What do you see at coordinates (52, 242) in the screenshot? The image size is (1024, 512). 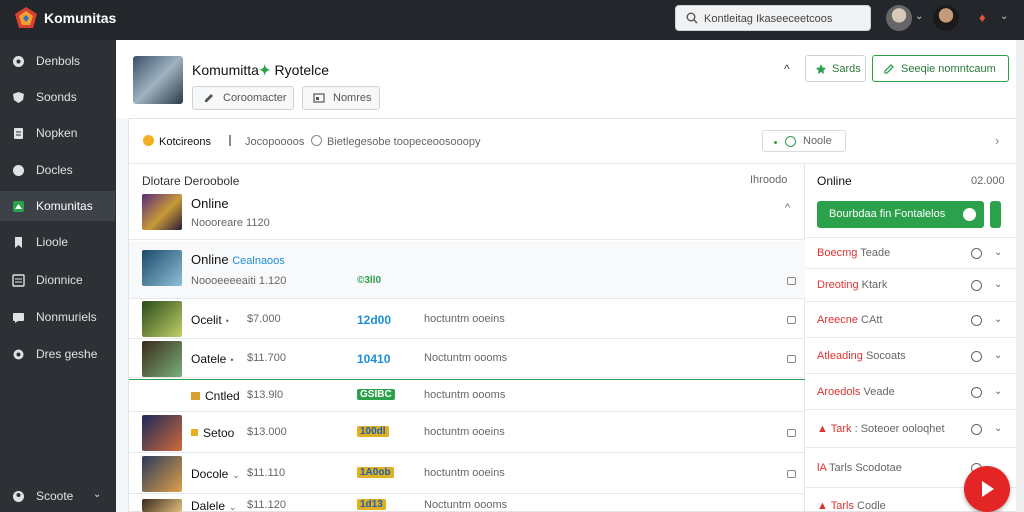 I see `sidebar-item-label: Lioole` at bounding box center [52, 242].